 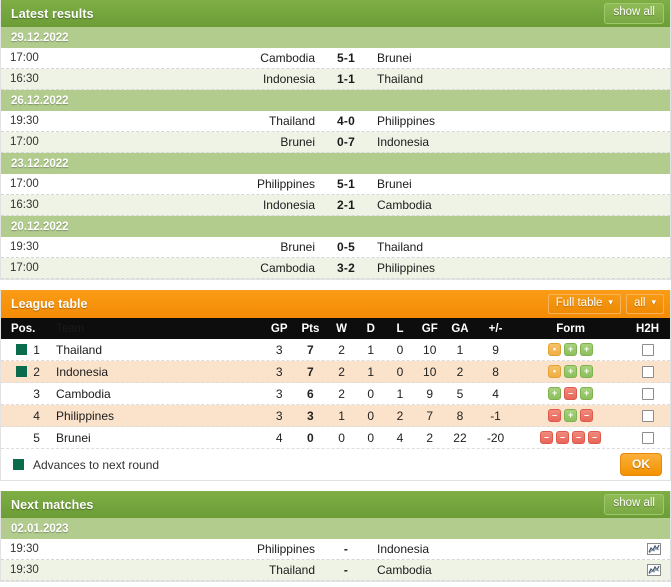 What do you see at coordinates (335, 438) in the screenshot?
I see `table-row: 5 Brunei 4 0 0 0 4 2 22 -20– – – –` at bounding box center [335, 438].